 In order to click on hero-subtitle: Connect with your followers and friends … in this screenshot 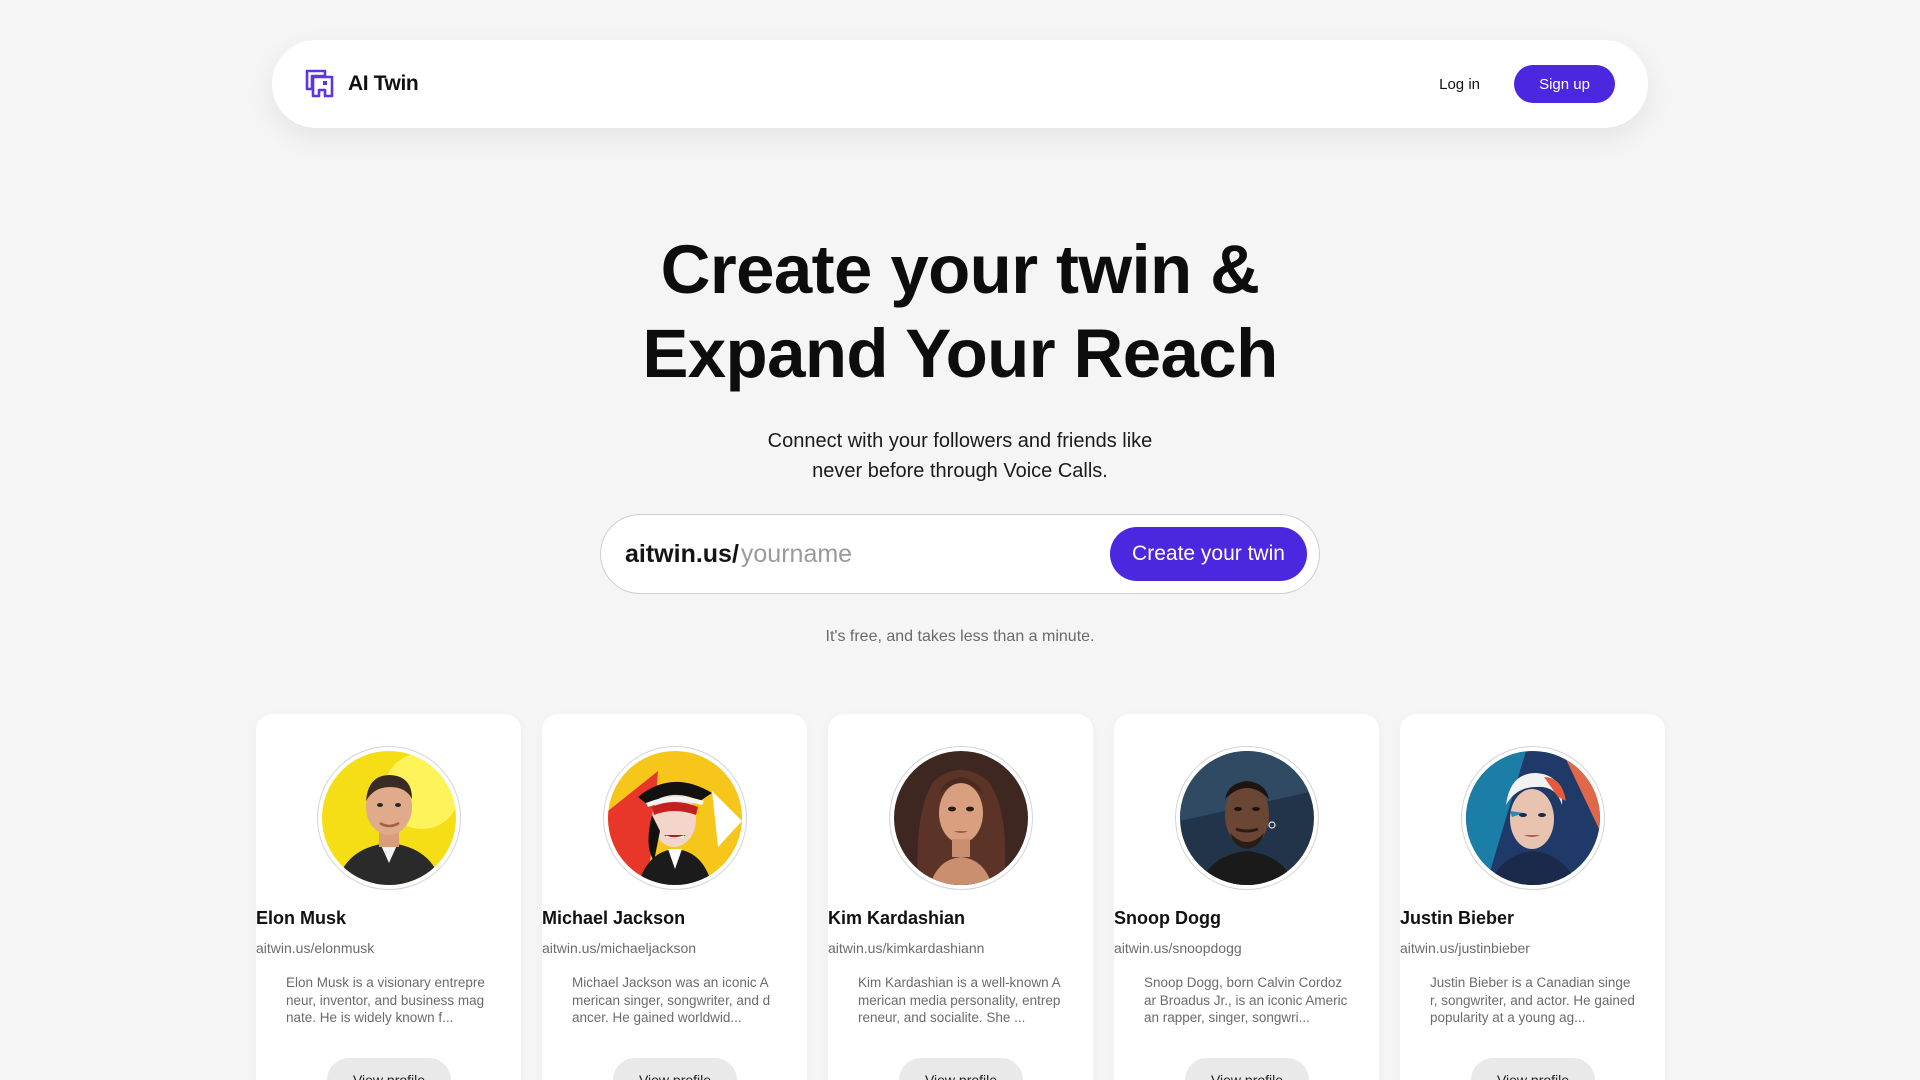, I will do `click(960, 456)`.